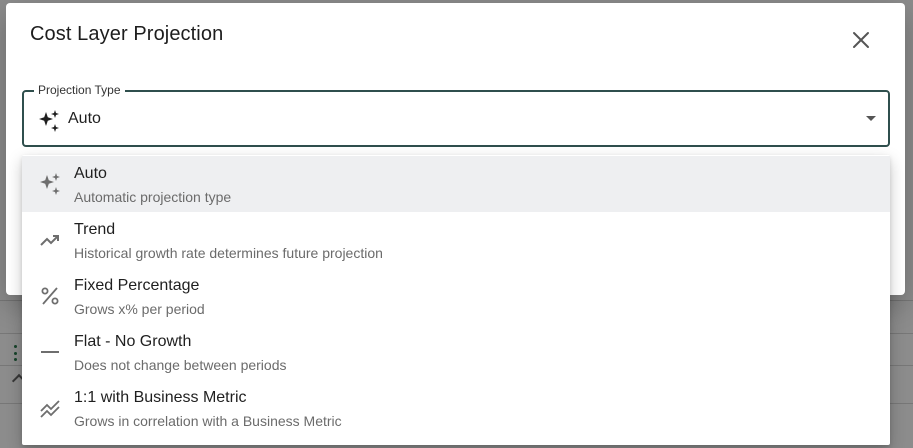  Describe the element at coordinates (139, 309) in the screenshot. I see `menu-item-description: Grows x% per period` at that location.